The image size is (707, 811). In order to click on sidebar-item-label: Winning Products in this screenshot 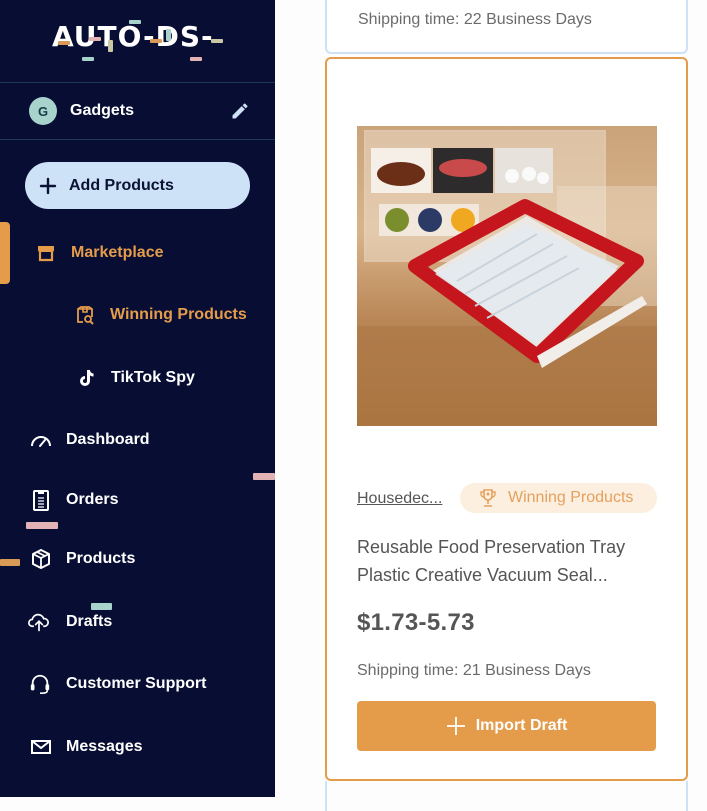, I will do `click(178, 314)`.